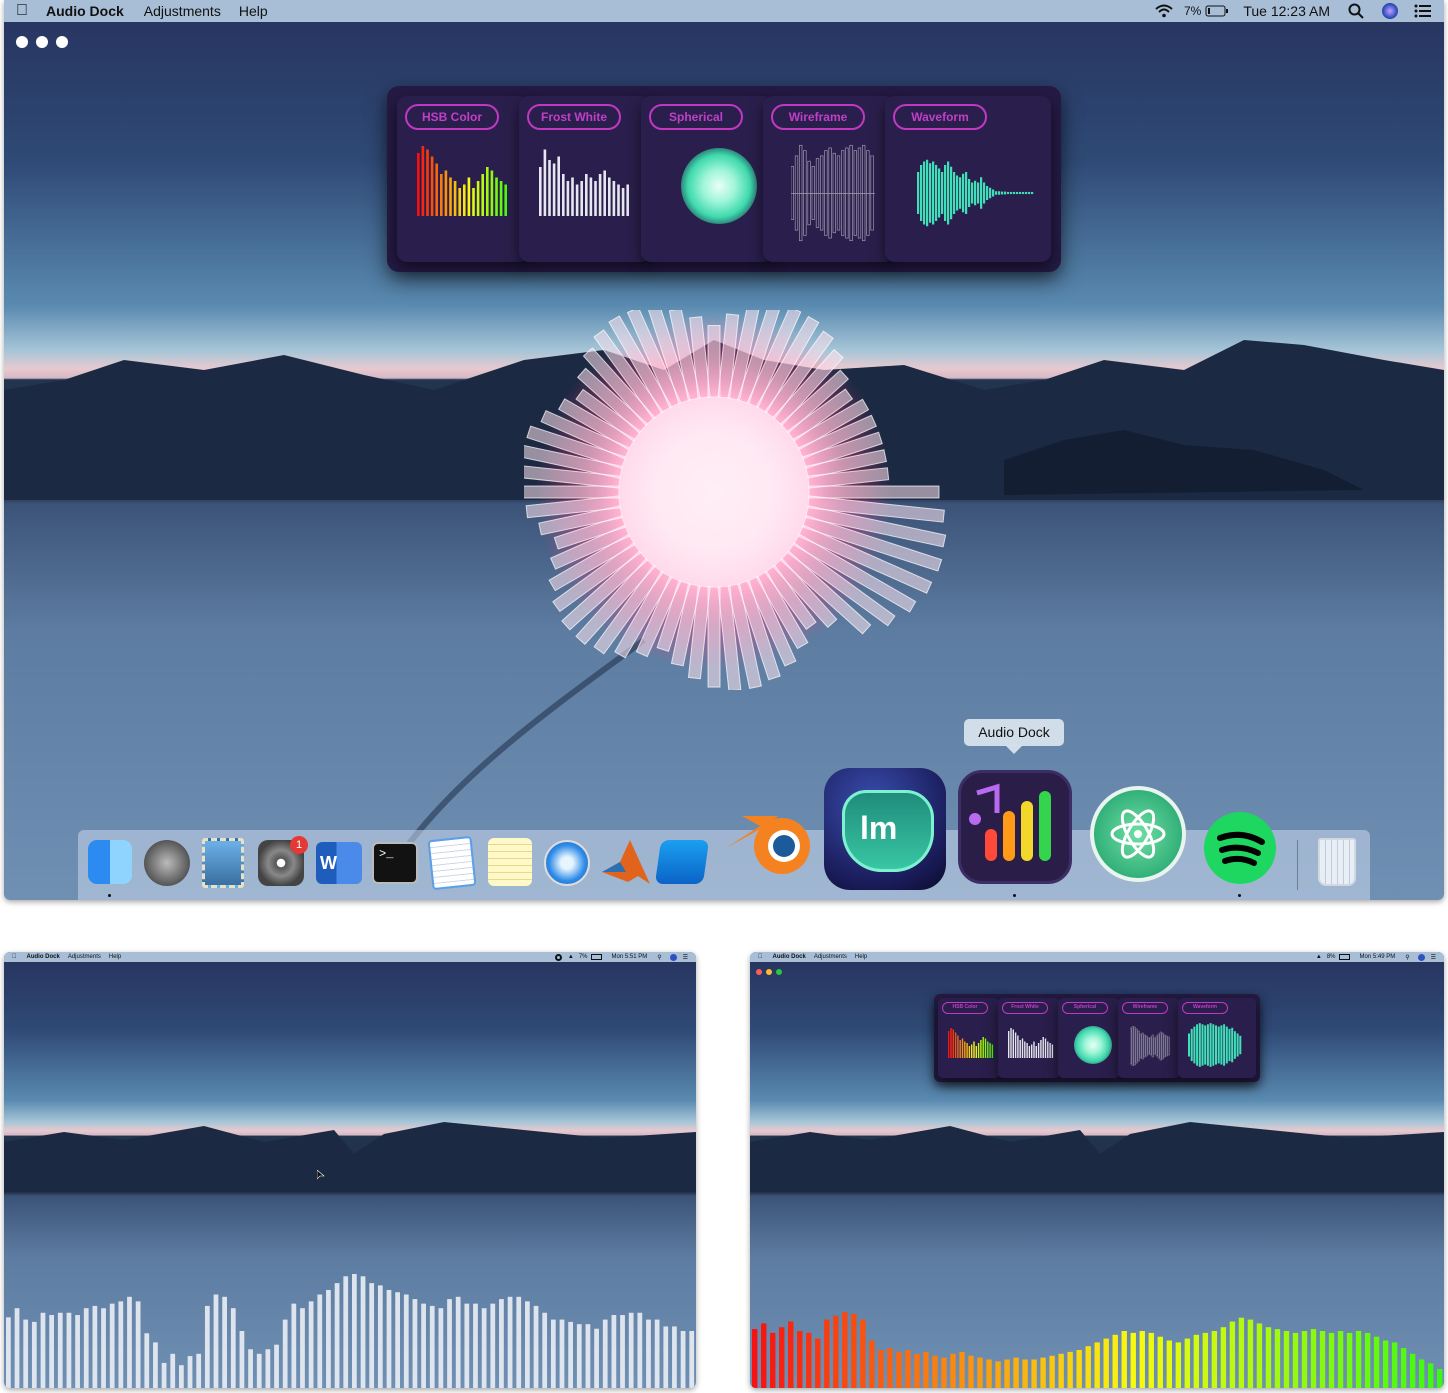 The image size is (1448, 1393). Describe the element at coordinates (682, 862) in the screenshot. I see `xcode-icon` at that location.